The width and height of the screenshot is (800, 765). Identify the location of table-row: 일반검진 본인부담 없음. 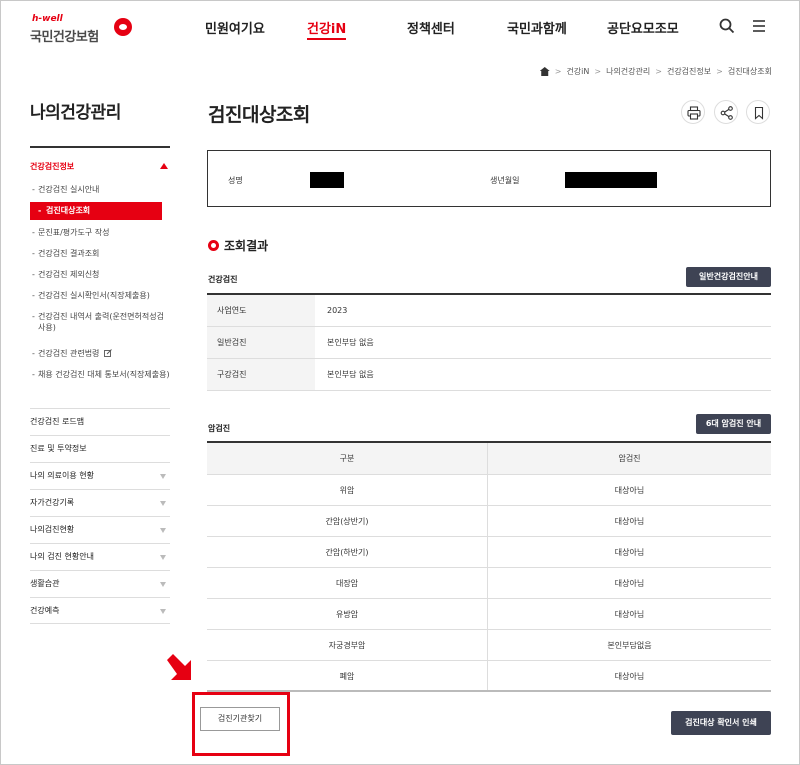
(489, 343).